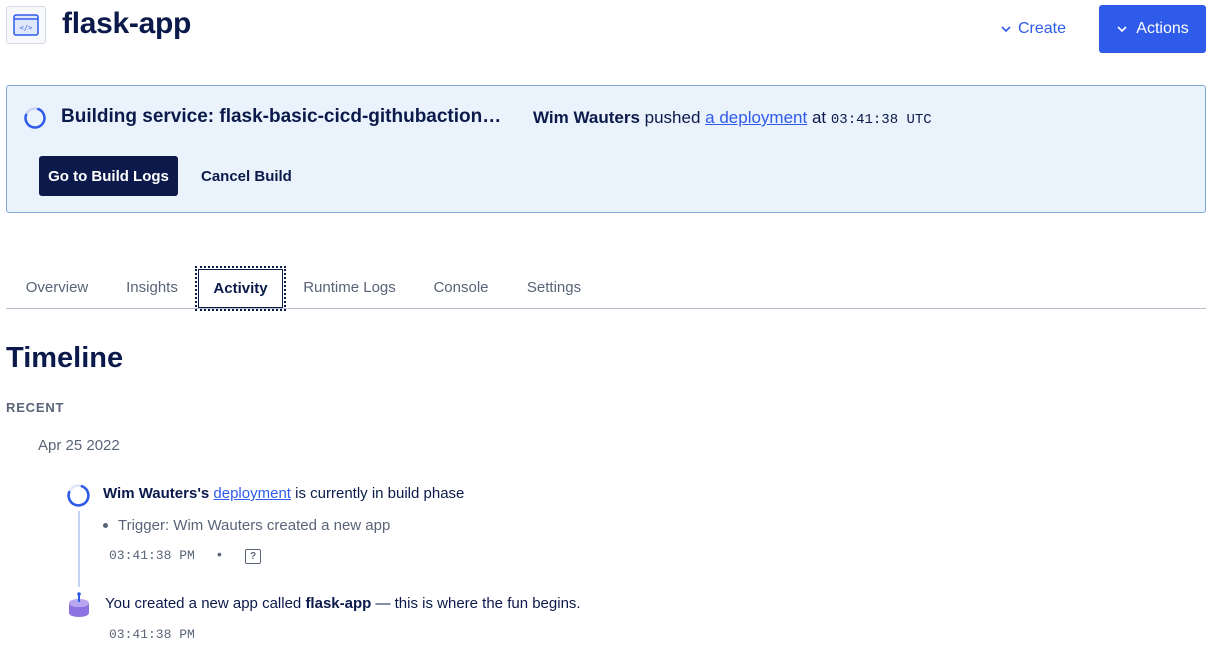 This screenshot has width=1219, height=658. I want to click on event-author: Wim Wauters's, so click(156, 493).